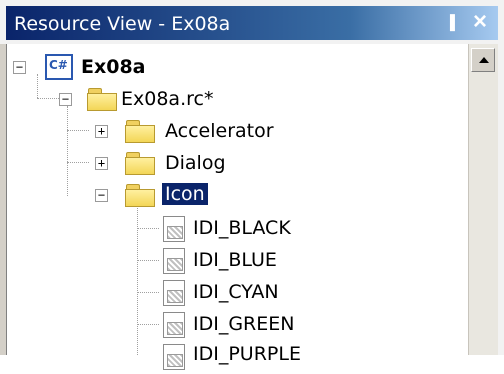 The image size is (504, 374). Describe the element at coordinates (185, 194) in the screenshot. I see `tree-node-label-selected: Icon` at that location.